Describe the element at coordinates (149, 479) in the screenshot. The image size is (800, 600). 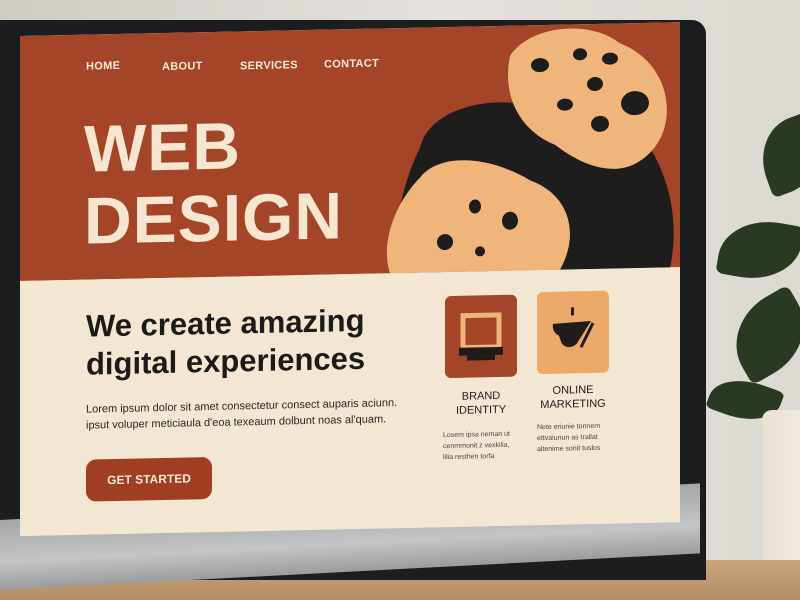
I see `get-started-button: GET STARTED` at that location.